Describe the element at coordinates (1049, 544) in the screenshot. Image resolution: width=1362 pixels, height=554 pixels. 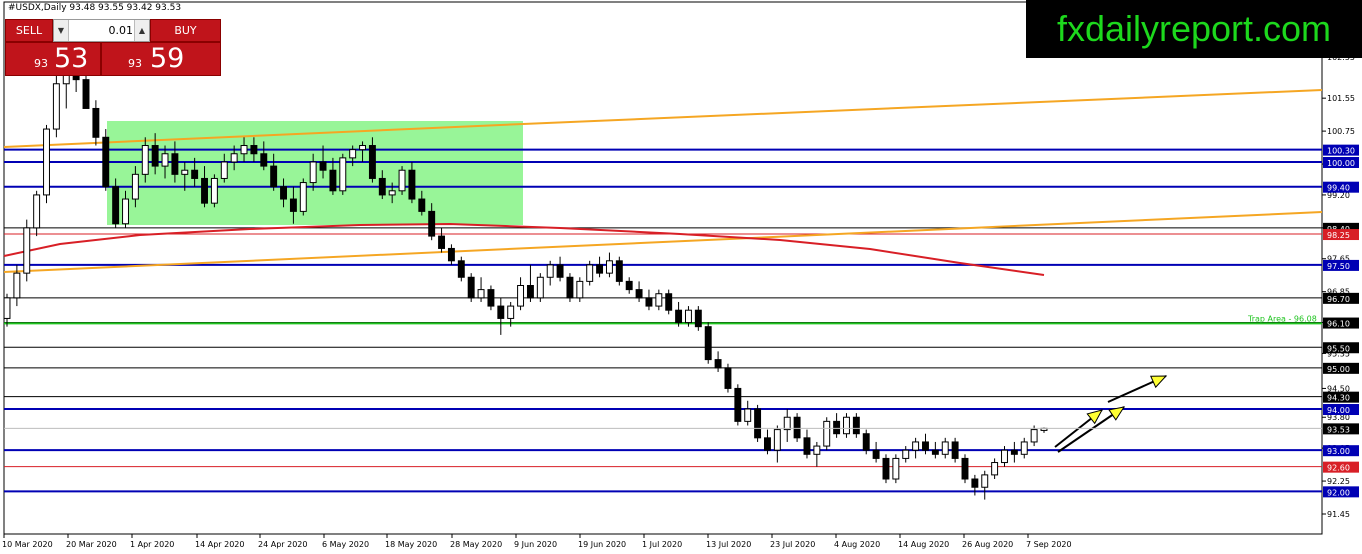
I see `date-tick-label: 7 Sep 2020` at that location.